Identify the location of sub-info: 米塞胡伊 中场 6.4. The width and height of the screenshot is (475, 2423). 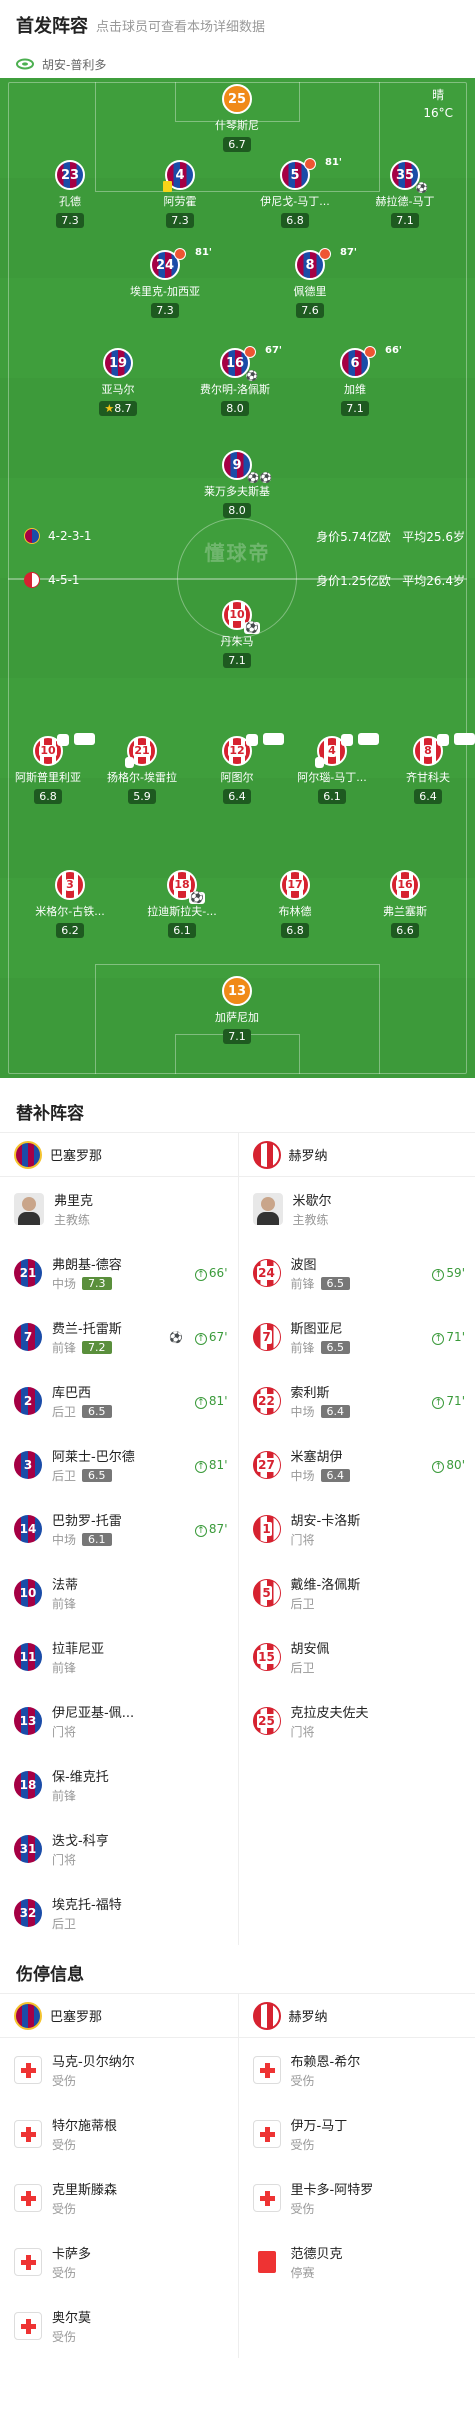
(357, 1465).